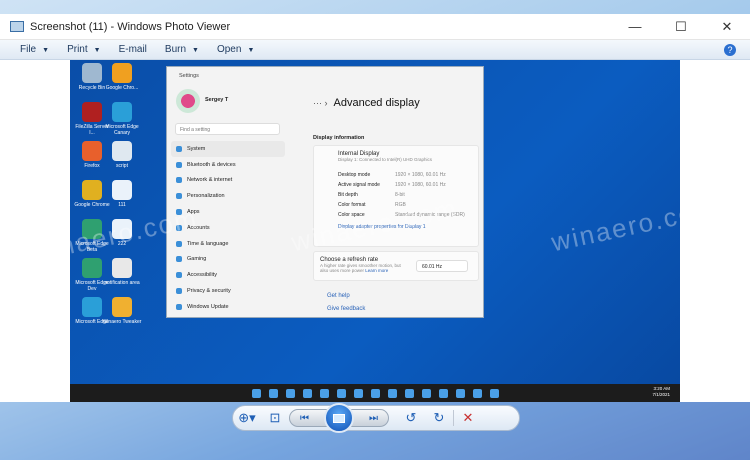  I want to click on delete-icon: ✕, so click(468, 418).